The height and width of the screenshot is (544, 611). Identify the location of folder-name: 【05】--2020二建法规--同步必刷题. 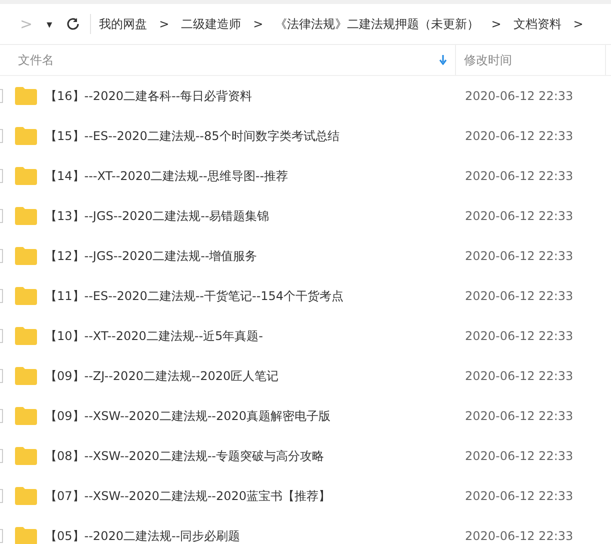
(251, 536).